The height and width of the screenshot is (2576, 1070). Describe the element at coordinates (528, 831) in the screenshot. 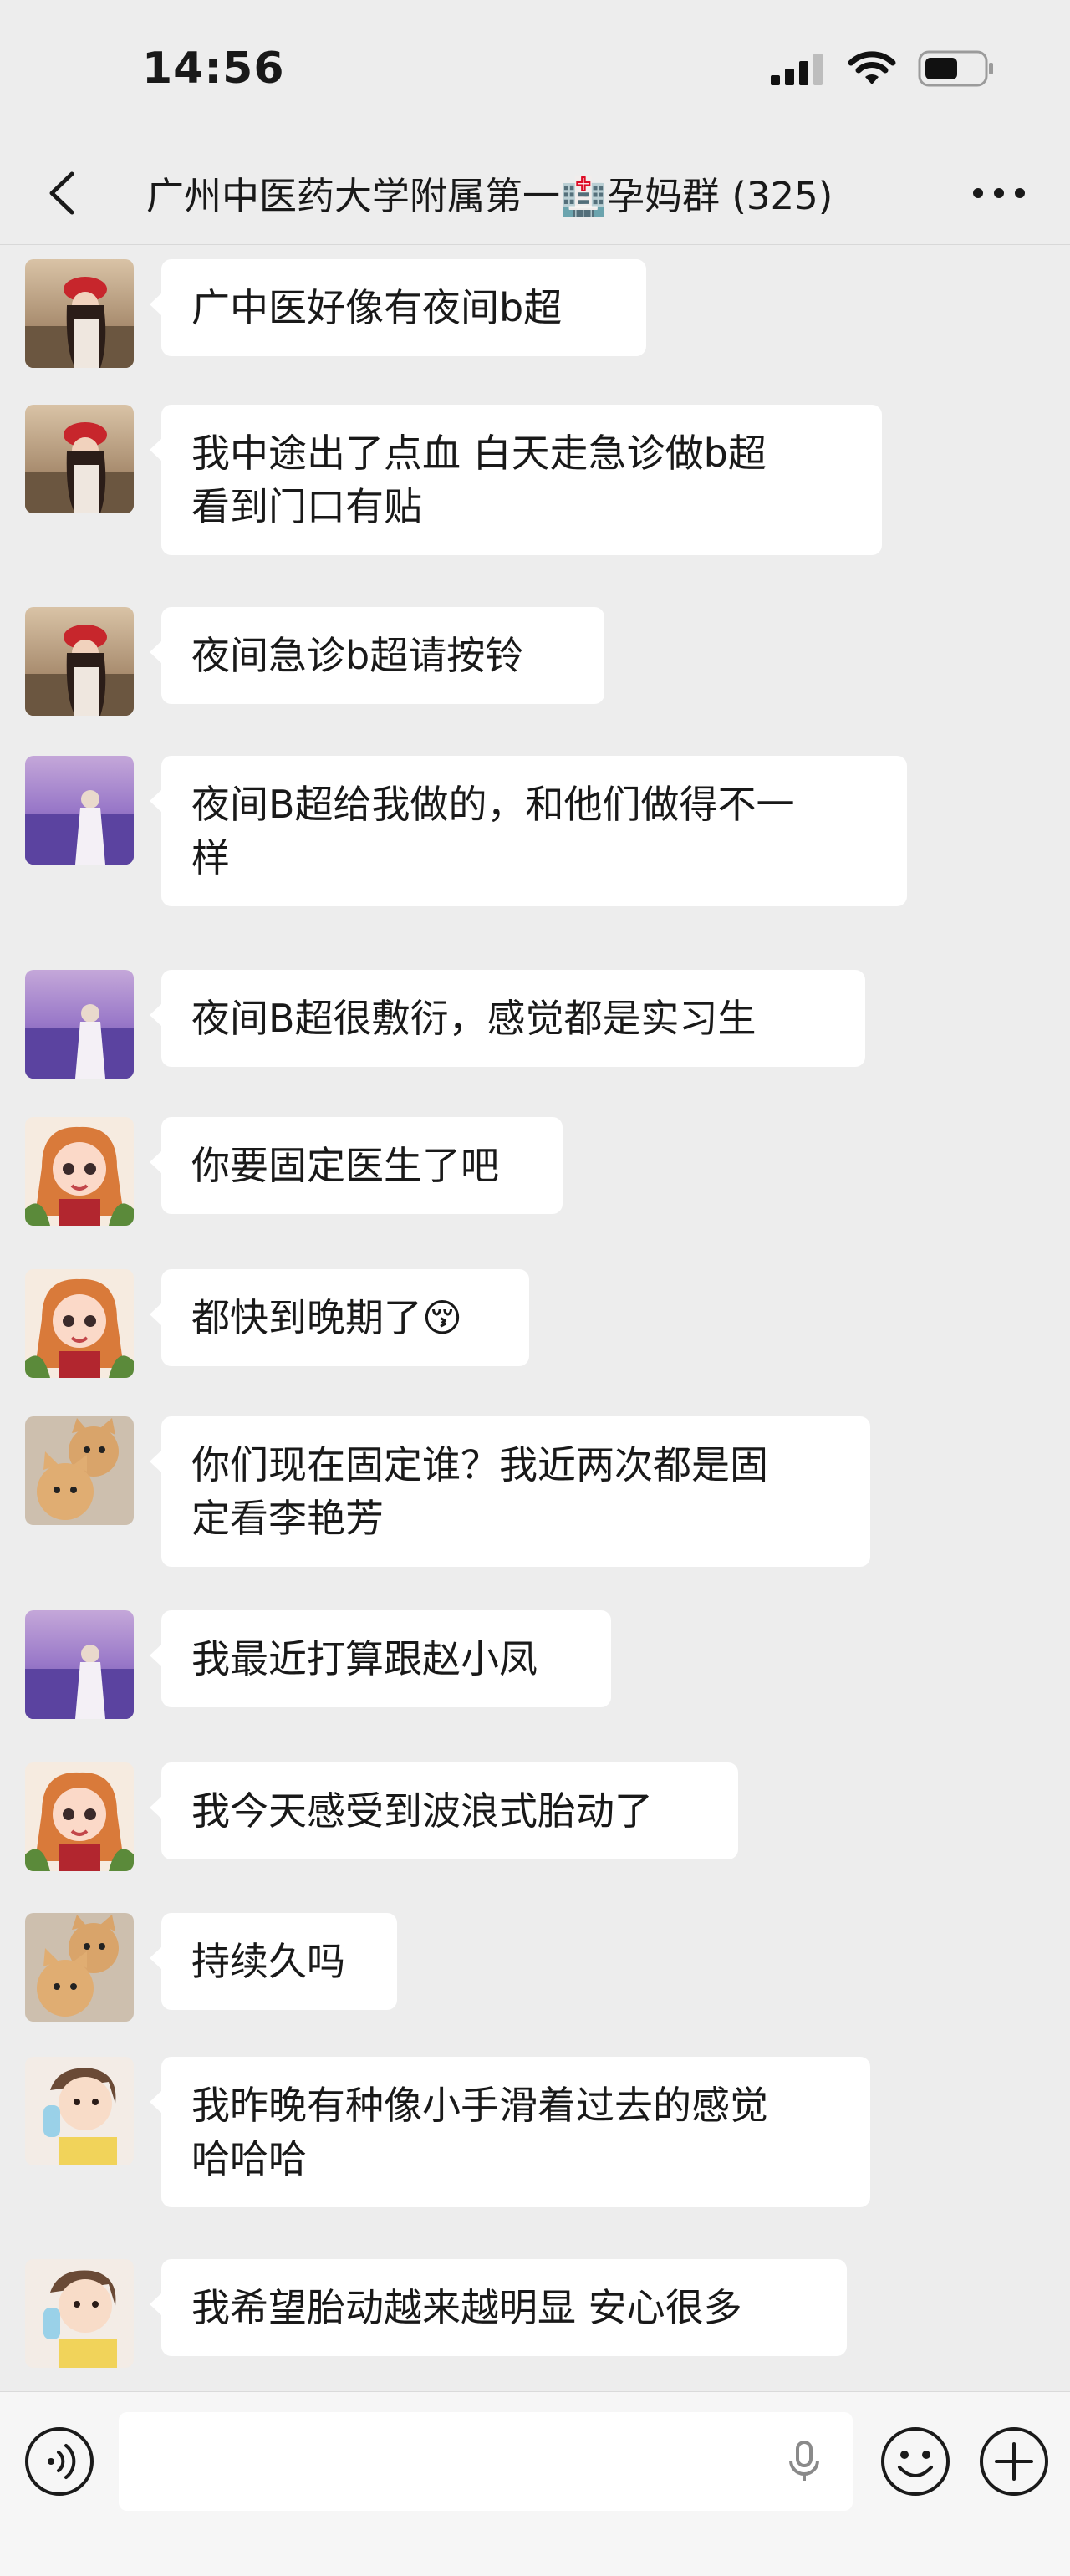

I see `message-bubble: 夜间B超给我做的，和他们做得不一 样` at that location.